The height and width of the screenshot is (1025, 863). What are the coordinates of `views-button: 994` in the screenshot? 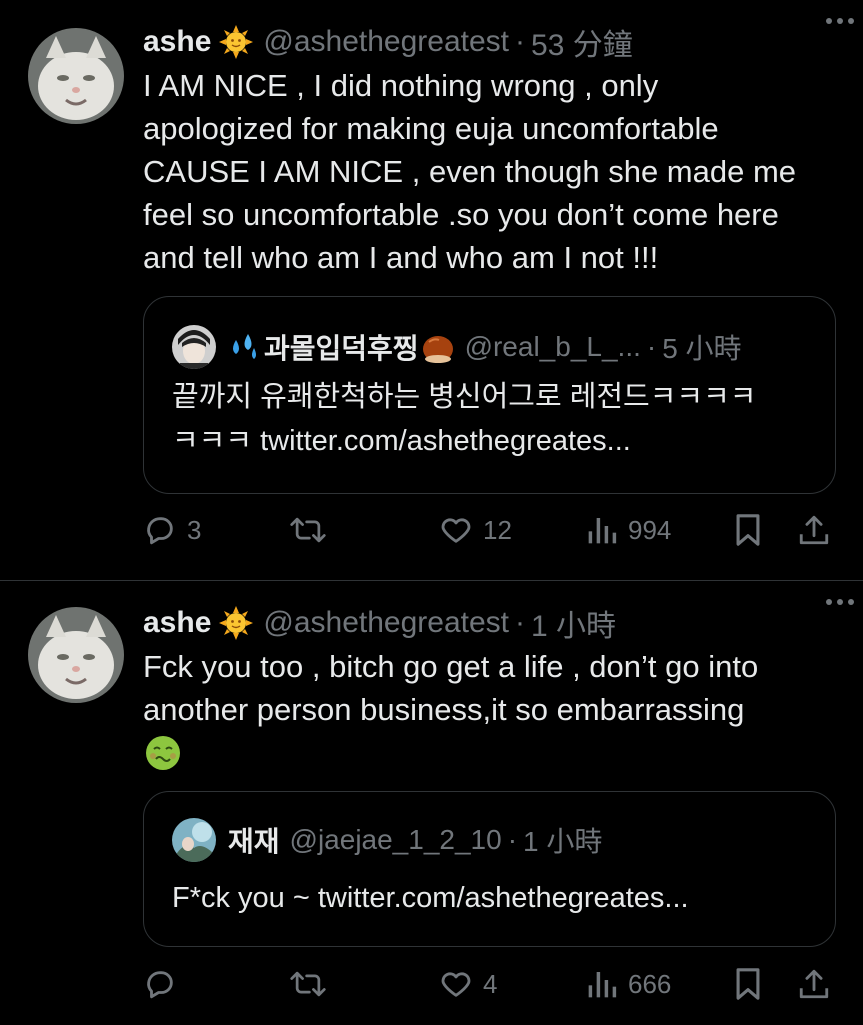 It's located at (628, 530).